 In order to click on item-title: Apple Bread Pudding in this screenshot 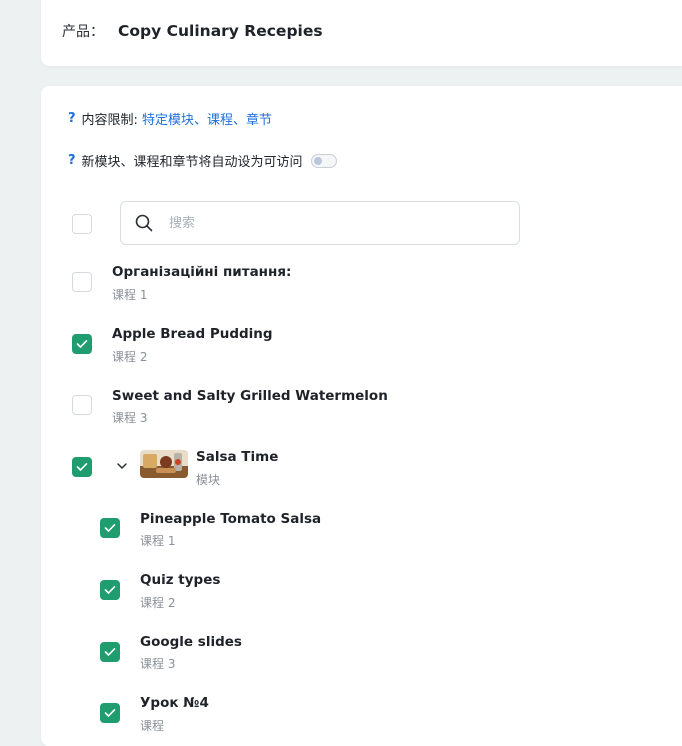, I will do `click(192, 334)`.